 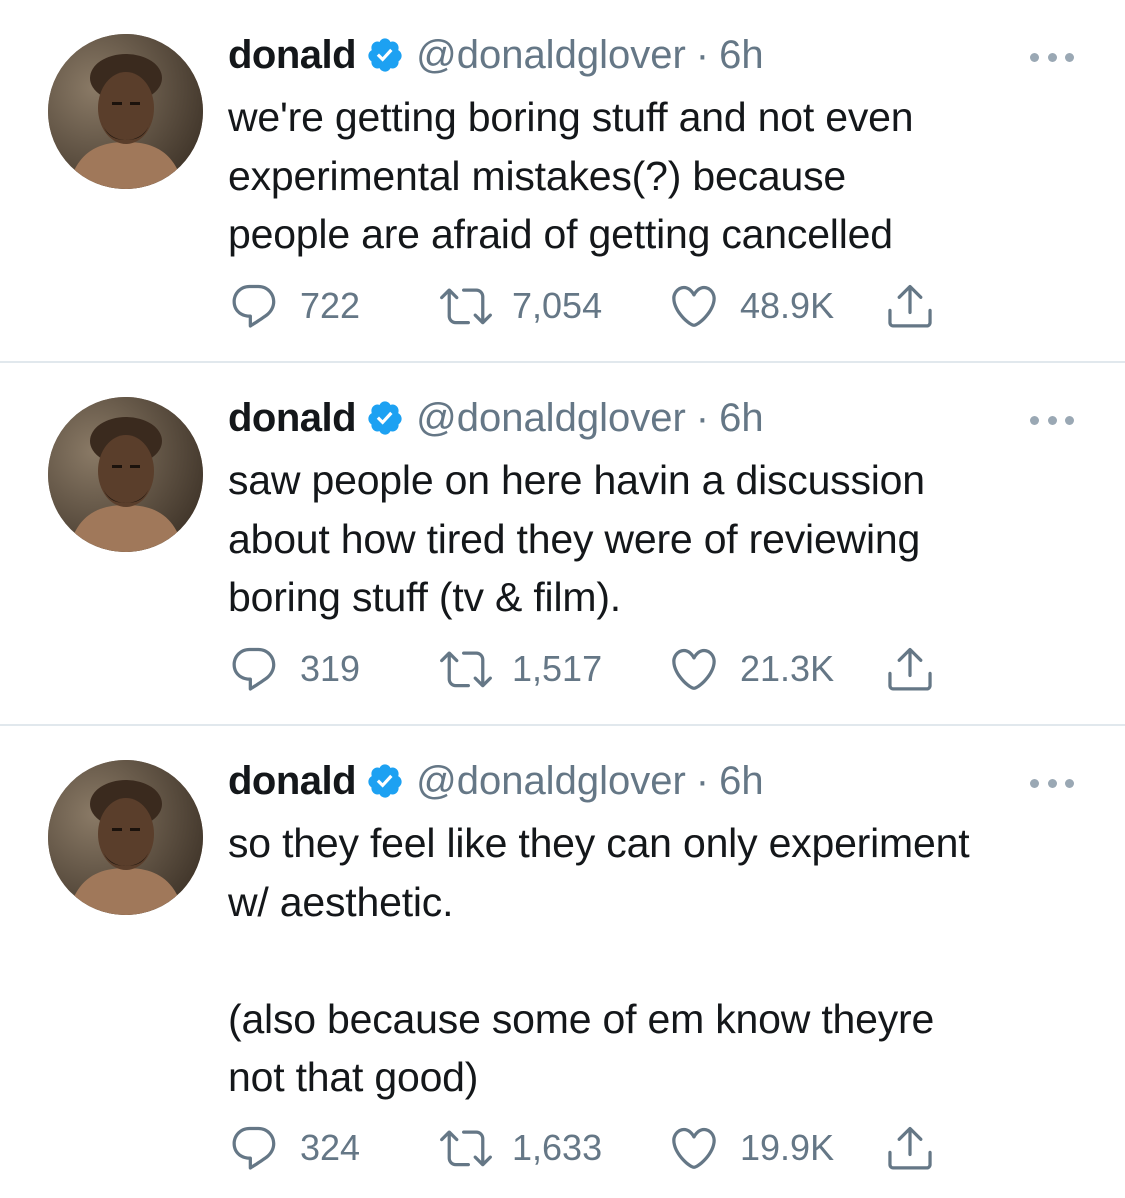 I want to click on like-button: 19.9K, so click(x=751, y=1148).